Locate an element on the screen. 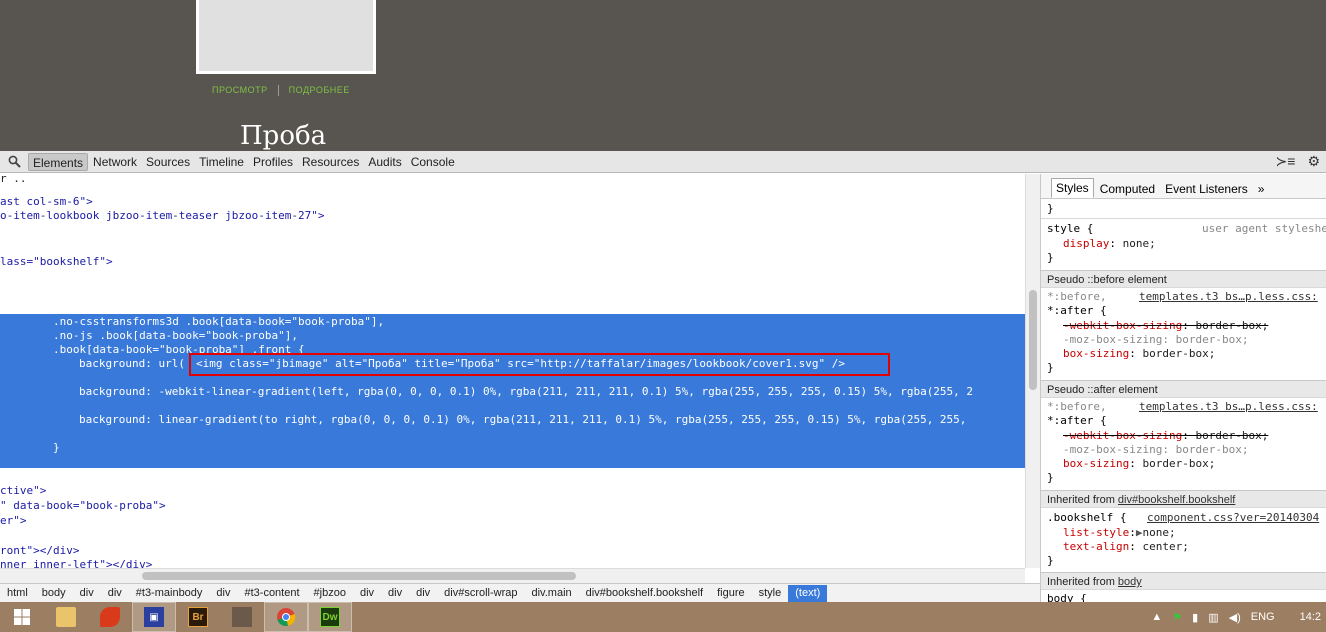 This screenshot has height=632, width=1326. tab-profiles: Profiles is located at coordinates (273, 162).